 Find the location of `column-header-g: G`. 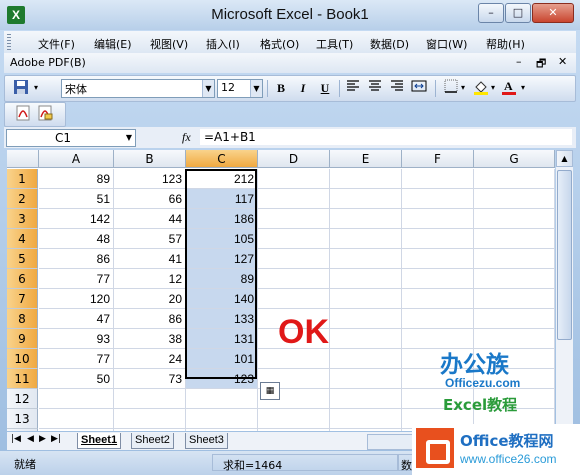

column-header-g: G is located at coordinates (514, 159).